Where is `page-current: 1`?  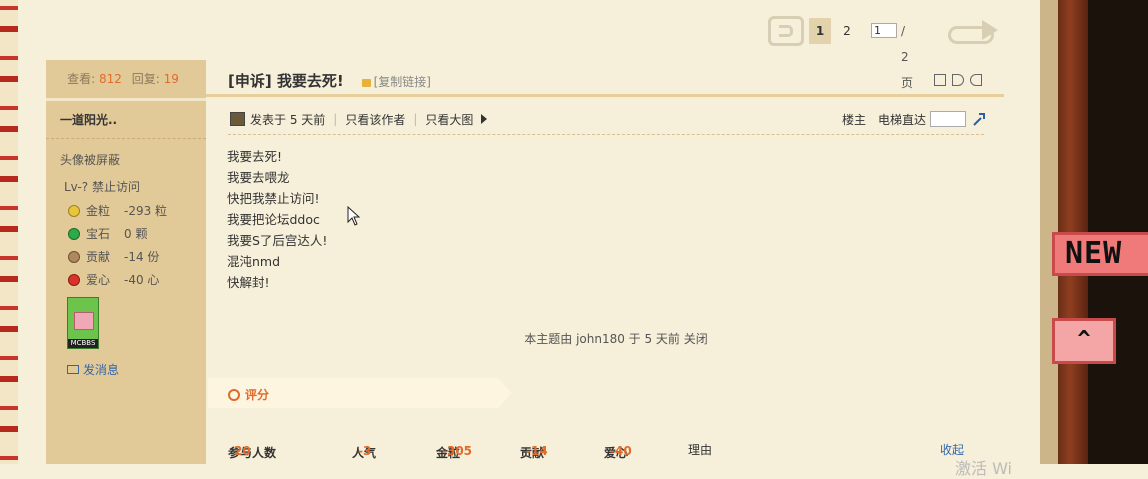
page-current: 1 is located at coordinates (820, 31).